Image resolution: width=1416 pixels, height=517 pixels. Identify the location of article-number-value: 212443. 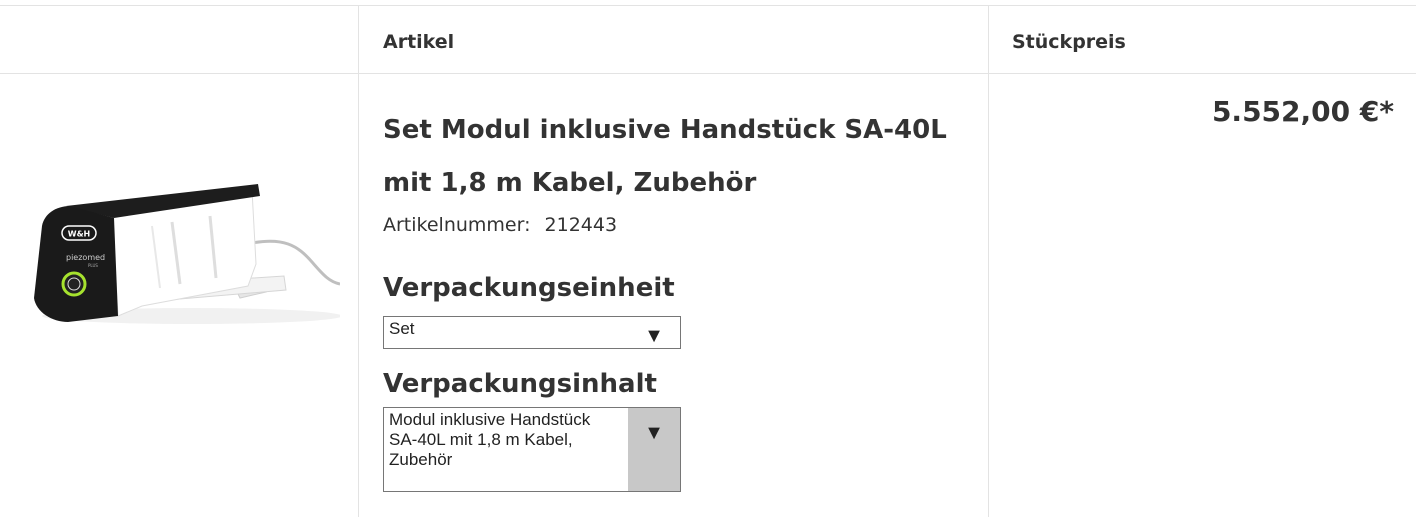
(581, 225).